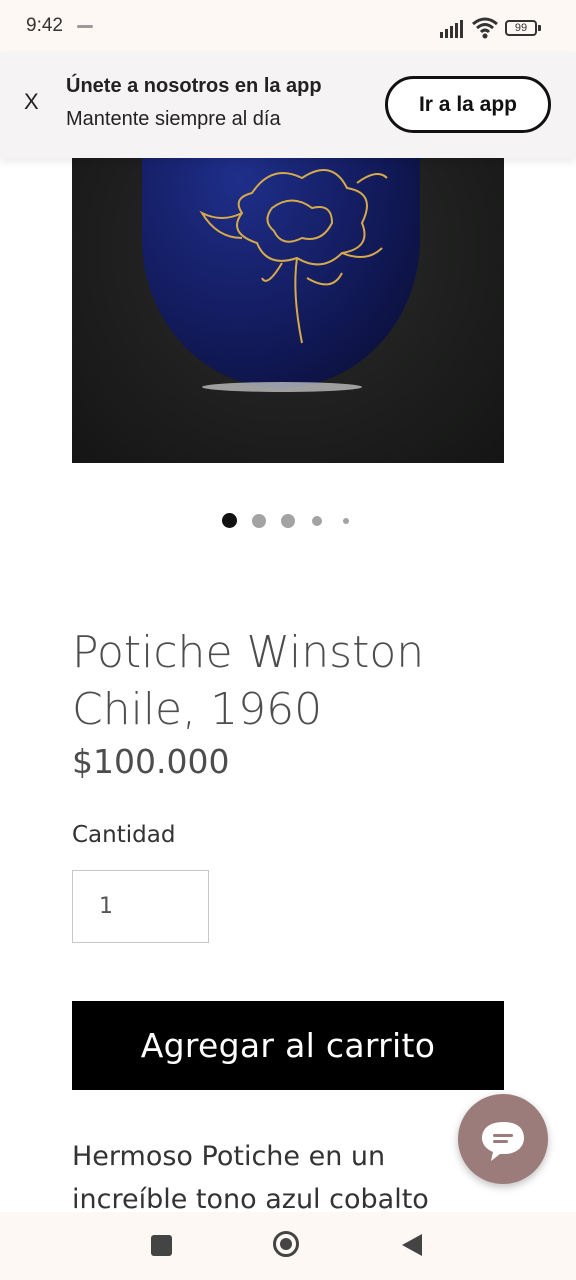 The height and width of the screenshot is (1280, 576). Describe the element at coordinates (485, 28) in the screenshot. I see `wifi-icon` at that location.